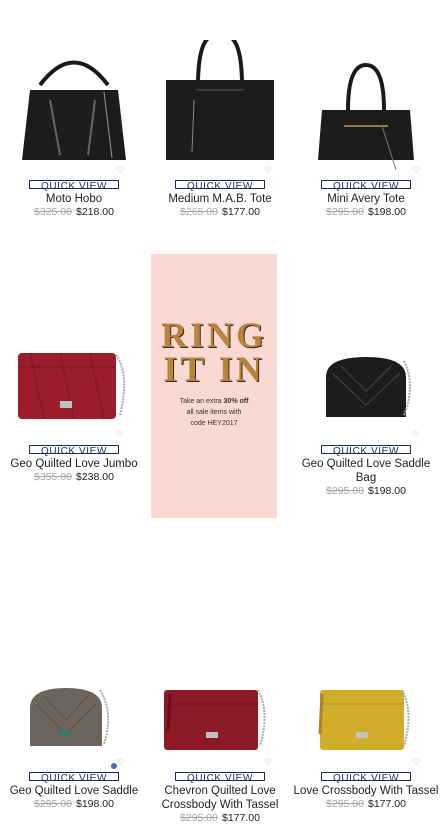 The height and width of the screenshot is (836, 443). What do you see at coordinates (74, 477) in the screenshot?
I see `product-price: $355.00 $238.00` at bounding box center [74, 477].